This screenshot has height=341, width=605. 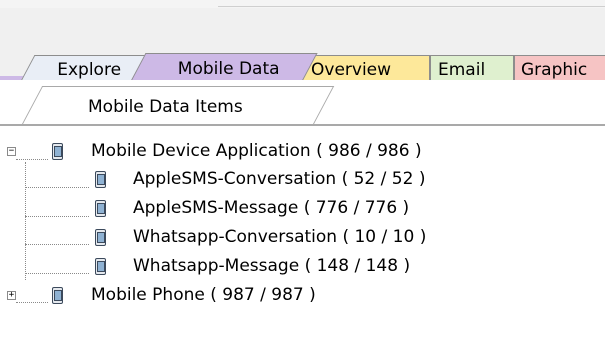 What do you see at coordinates (271, 208) in the screenshot?
I see `tree-node-applesms-message: AppleSMS-Message ( 776 / 776 )` at bounding box center [271, 208].